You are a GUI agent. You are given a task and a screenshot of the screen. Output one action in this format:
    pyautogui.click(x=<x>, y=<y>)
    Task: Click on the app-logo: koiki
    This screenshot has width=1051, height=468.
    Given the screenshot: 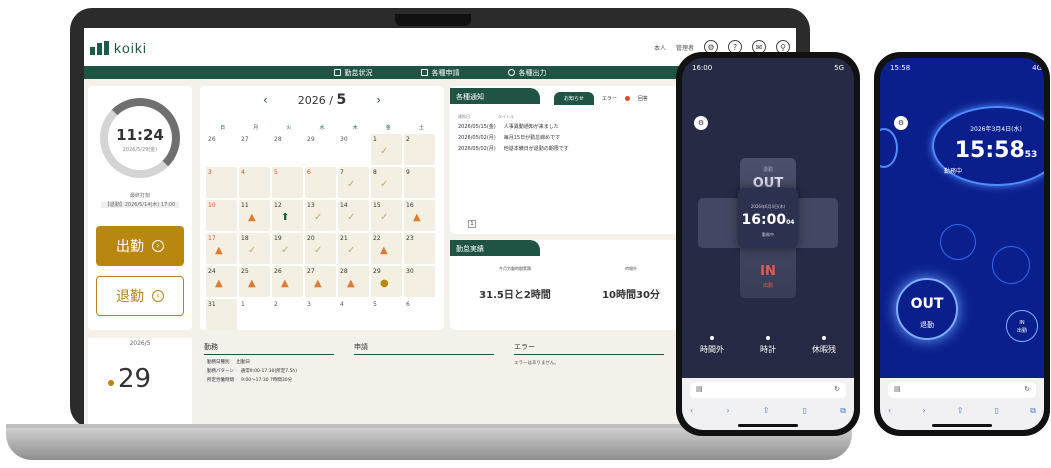 What is the action you would take?
    pyautogui.click(x=118, y=48)
    